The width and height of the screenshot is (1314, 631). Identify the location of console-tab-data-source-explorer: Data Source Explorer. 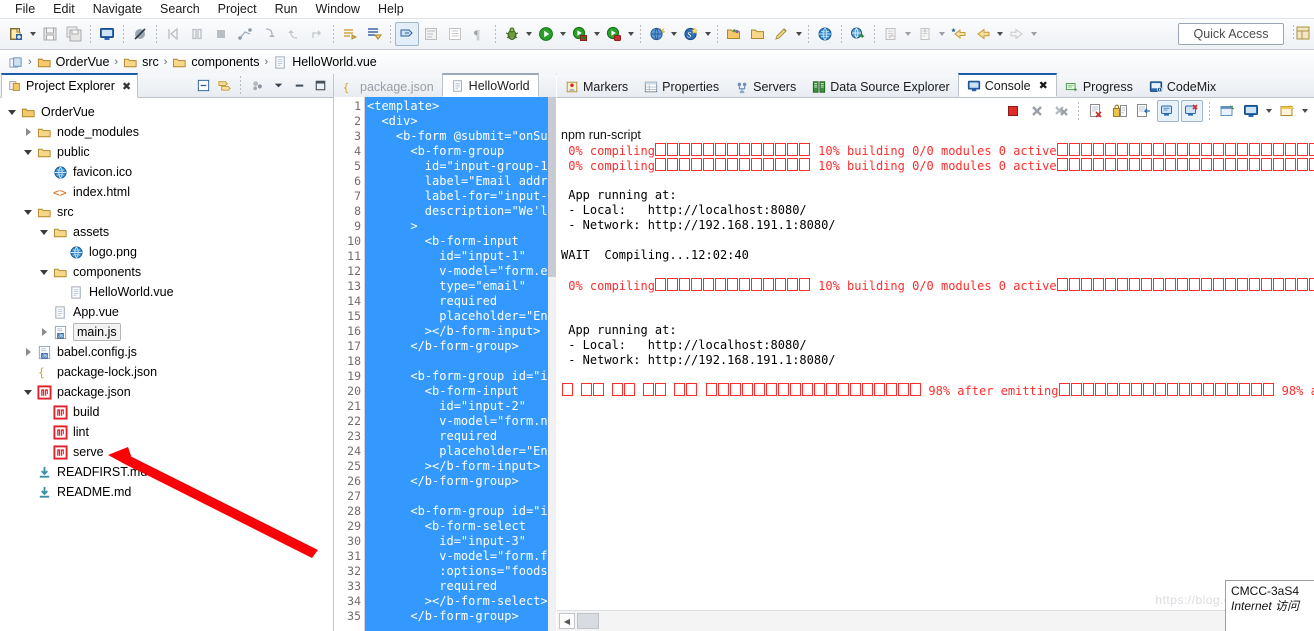
(881, 86).